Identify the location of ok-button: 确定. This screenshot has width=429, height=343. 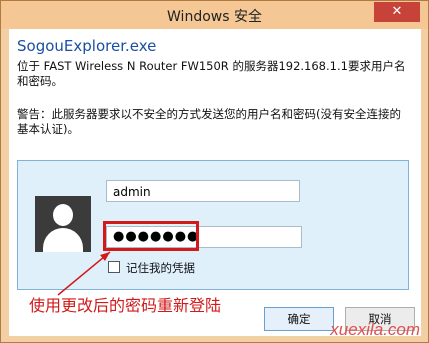
(299, 319).